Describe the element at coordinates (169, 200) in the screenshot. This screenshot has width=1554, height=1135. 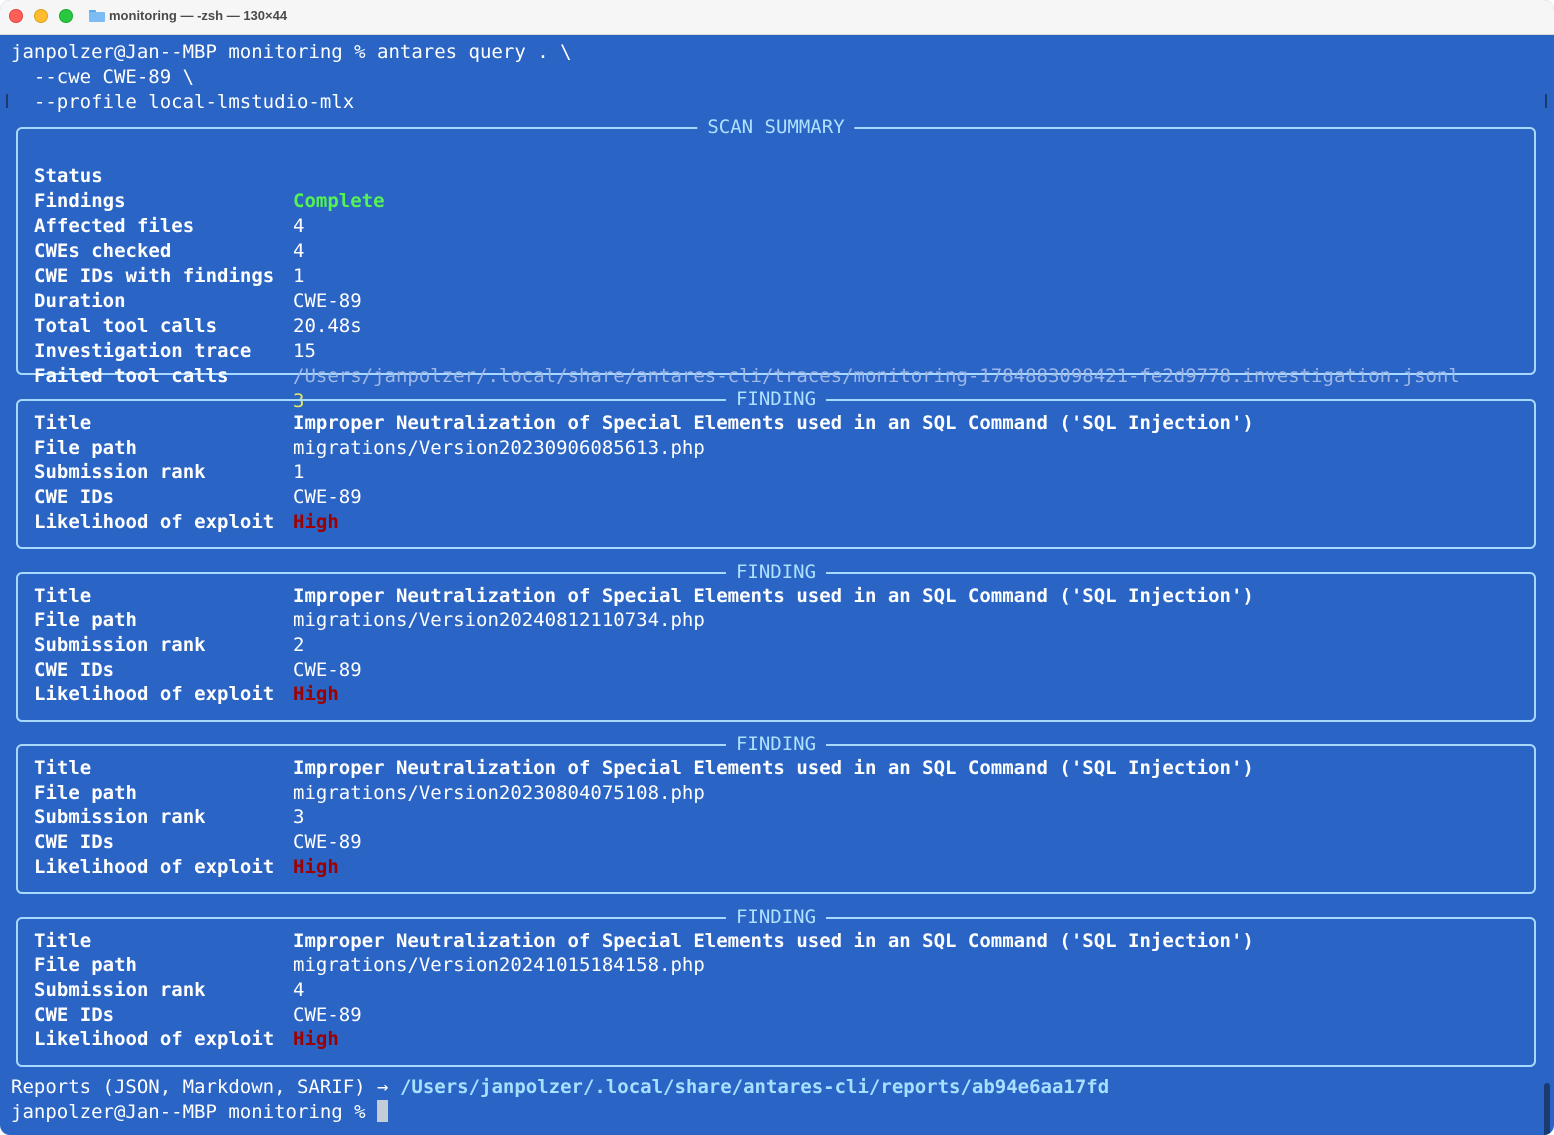
I see `summary-row-findings: Findings 4` at that location.